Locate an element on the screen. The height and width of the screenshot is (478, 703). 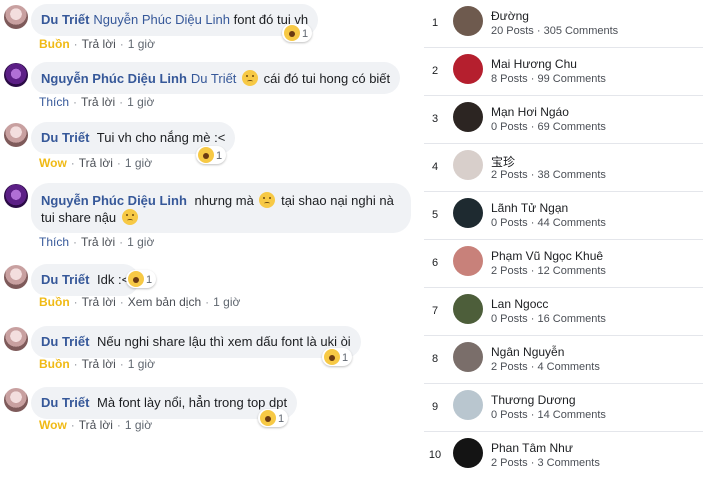
member-stats: 0 Posts · 44 Comments is located at coordinates (548, 223).